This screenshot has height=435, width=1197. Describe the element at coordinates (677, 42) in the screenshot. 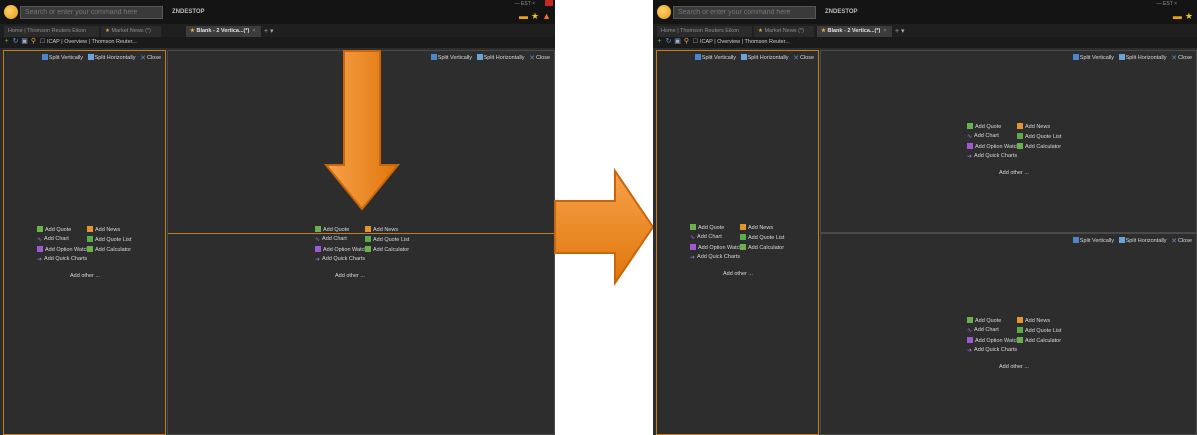

I see `save-icon: ▣` at that location.